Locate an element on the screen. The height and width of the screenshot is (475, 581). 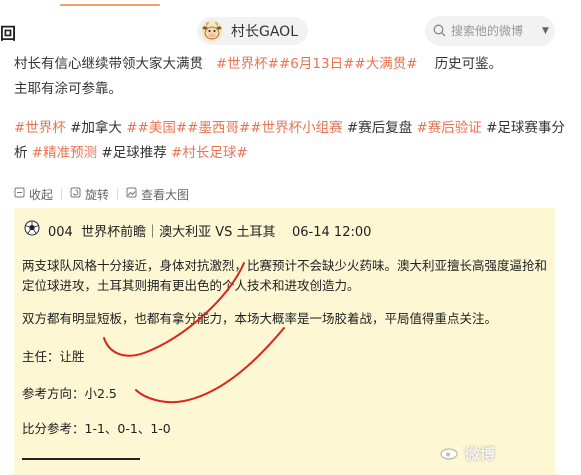
match-header: 004 世界杯前瞻｜澳大利亚 VS 土耳其 06-14 12:00 is located at coordinates (197, 230).